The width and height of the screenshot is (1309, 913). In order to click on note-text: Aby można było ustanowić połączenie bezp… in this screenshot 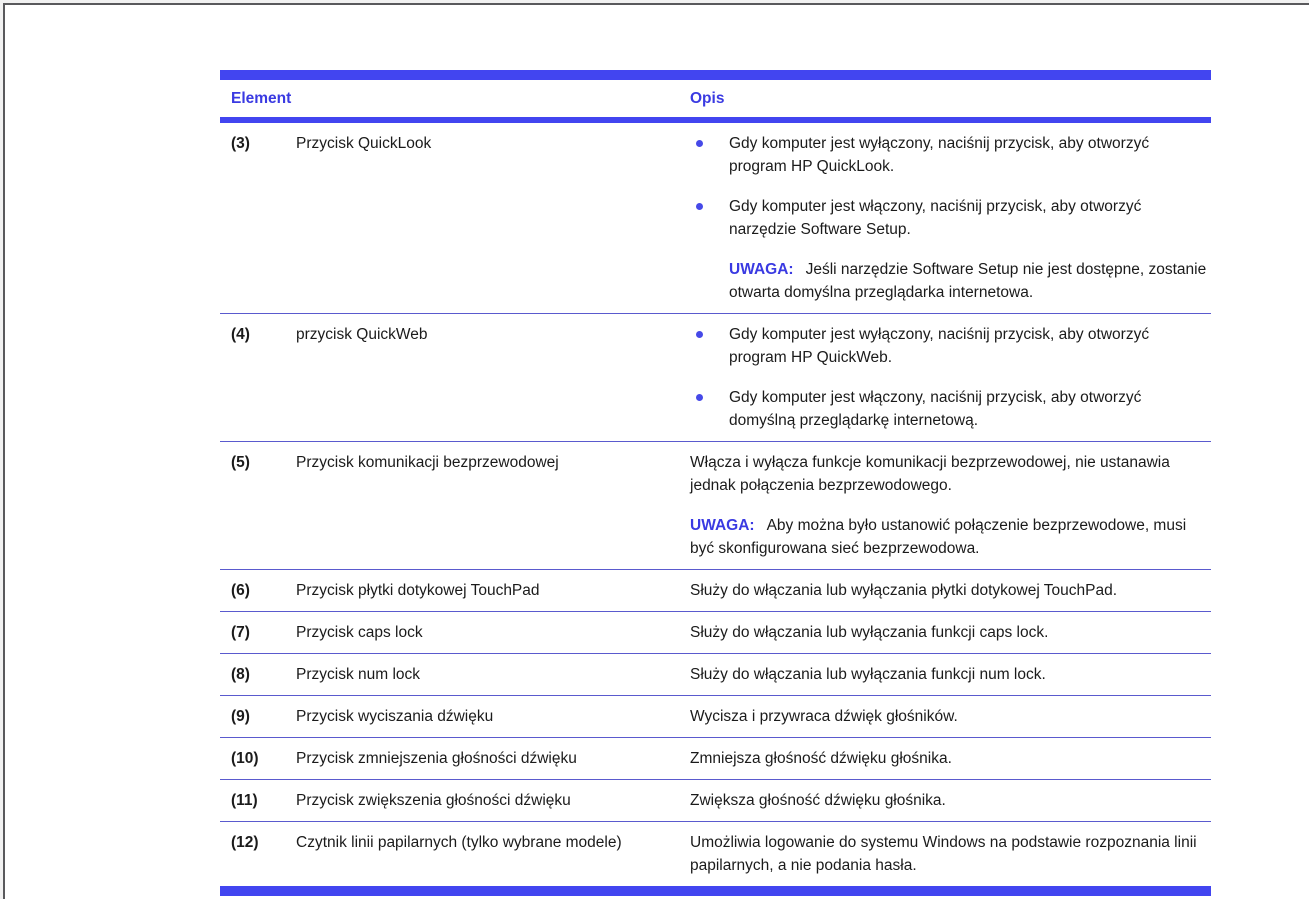, I will do `click(938, 537)`.